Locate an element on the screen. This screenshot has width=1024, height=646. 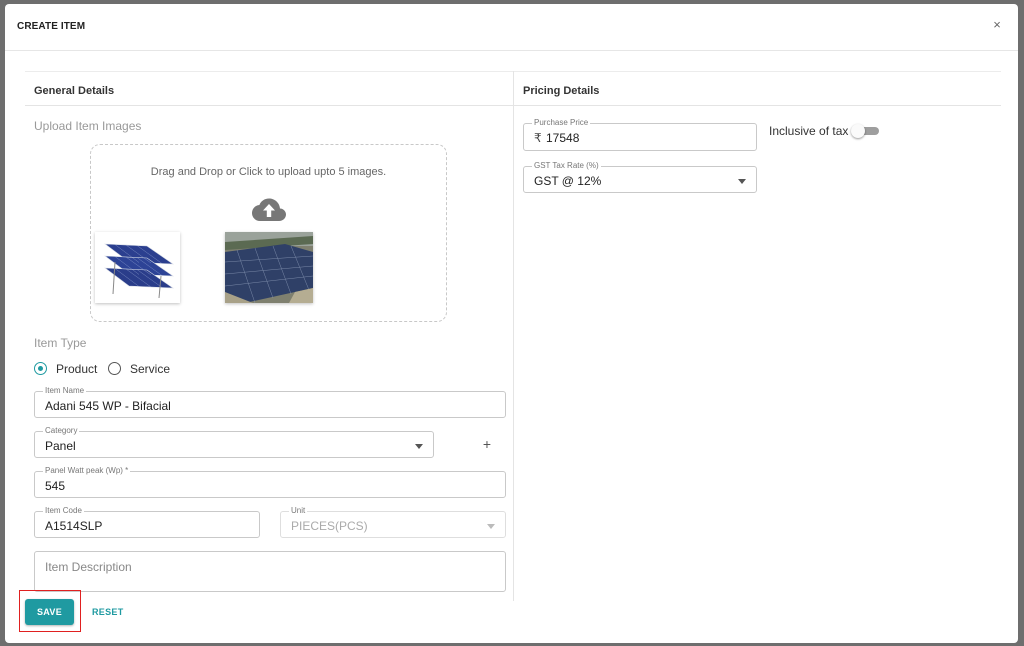
item-type-product-radio is located at coordinates (40, 368).